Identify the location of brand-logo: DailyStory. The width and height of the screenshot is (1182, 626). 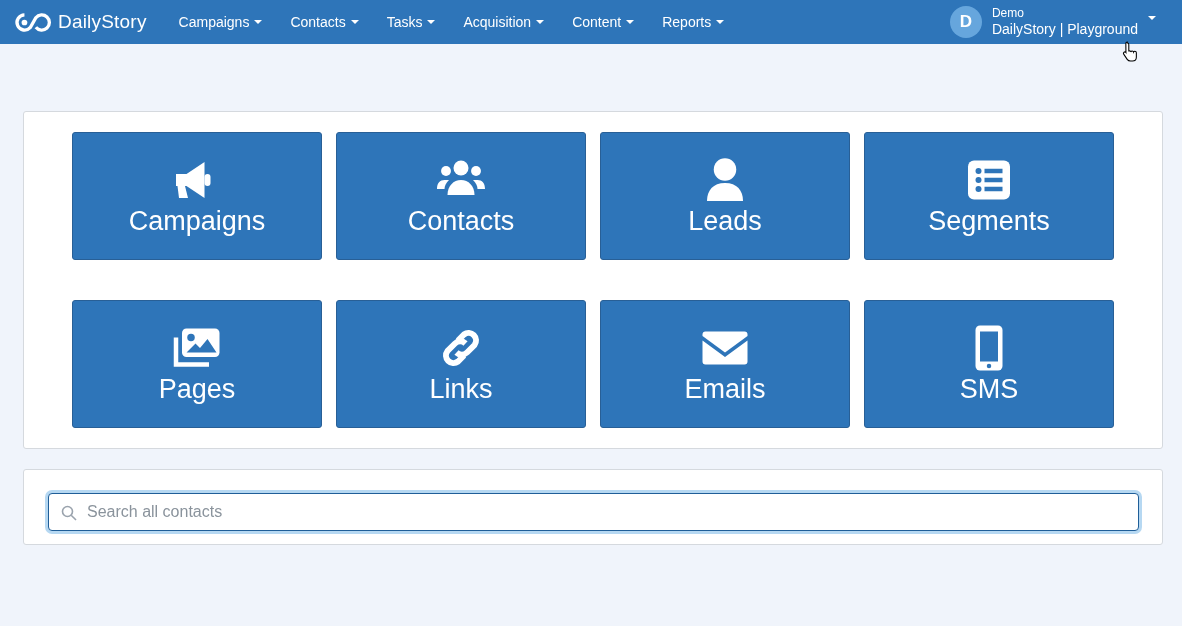
(80, 22).